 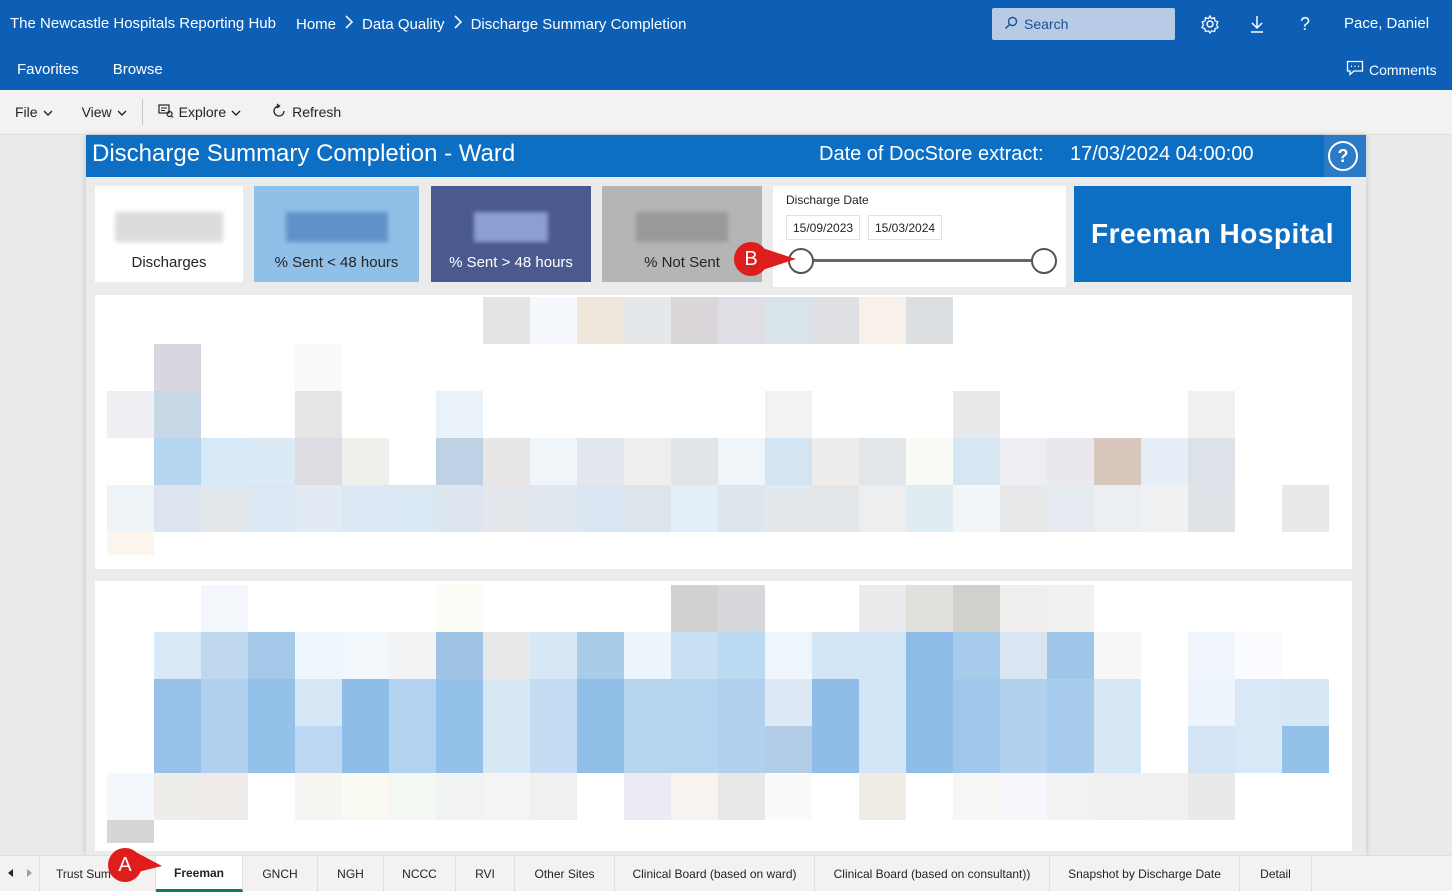 What do you see at coordinates (280, 874) in the screenshot?
I see `tab-gnch: GNCH` at bounding box center [280, 874].